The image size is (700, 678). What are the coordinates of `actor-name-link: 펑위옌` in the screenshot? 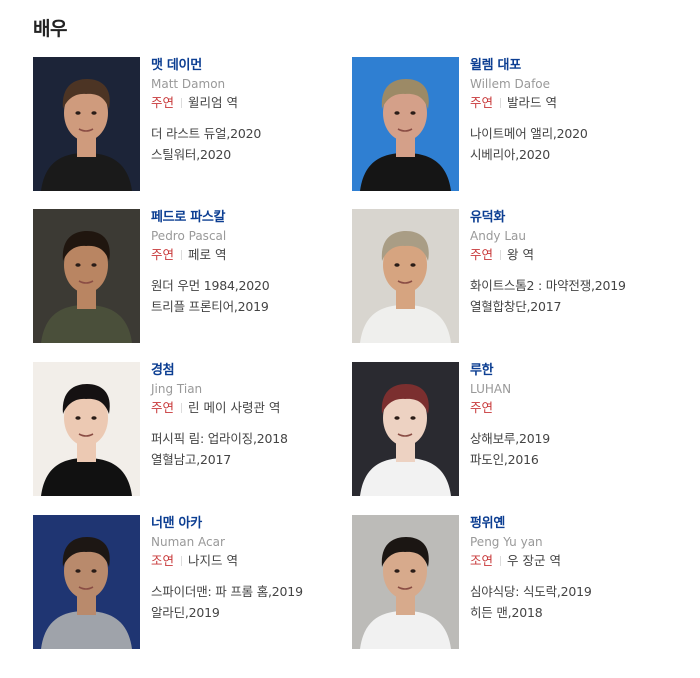 It's located at (562, 524).